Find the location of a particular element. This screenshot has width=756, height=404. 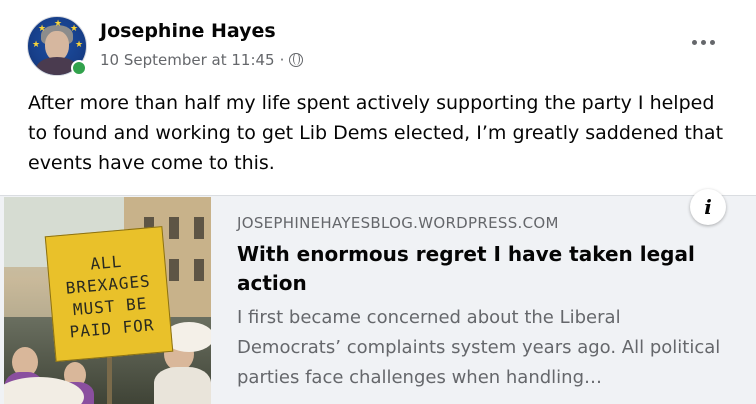

more-options-button is located at coordinates (703, 42).